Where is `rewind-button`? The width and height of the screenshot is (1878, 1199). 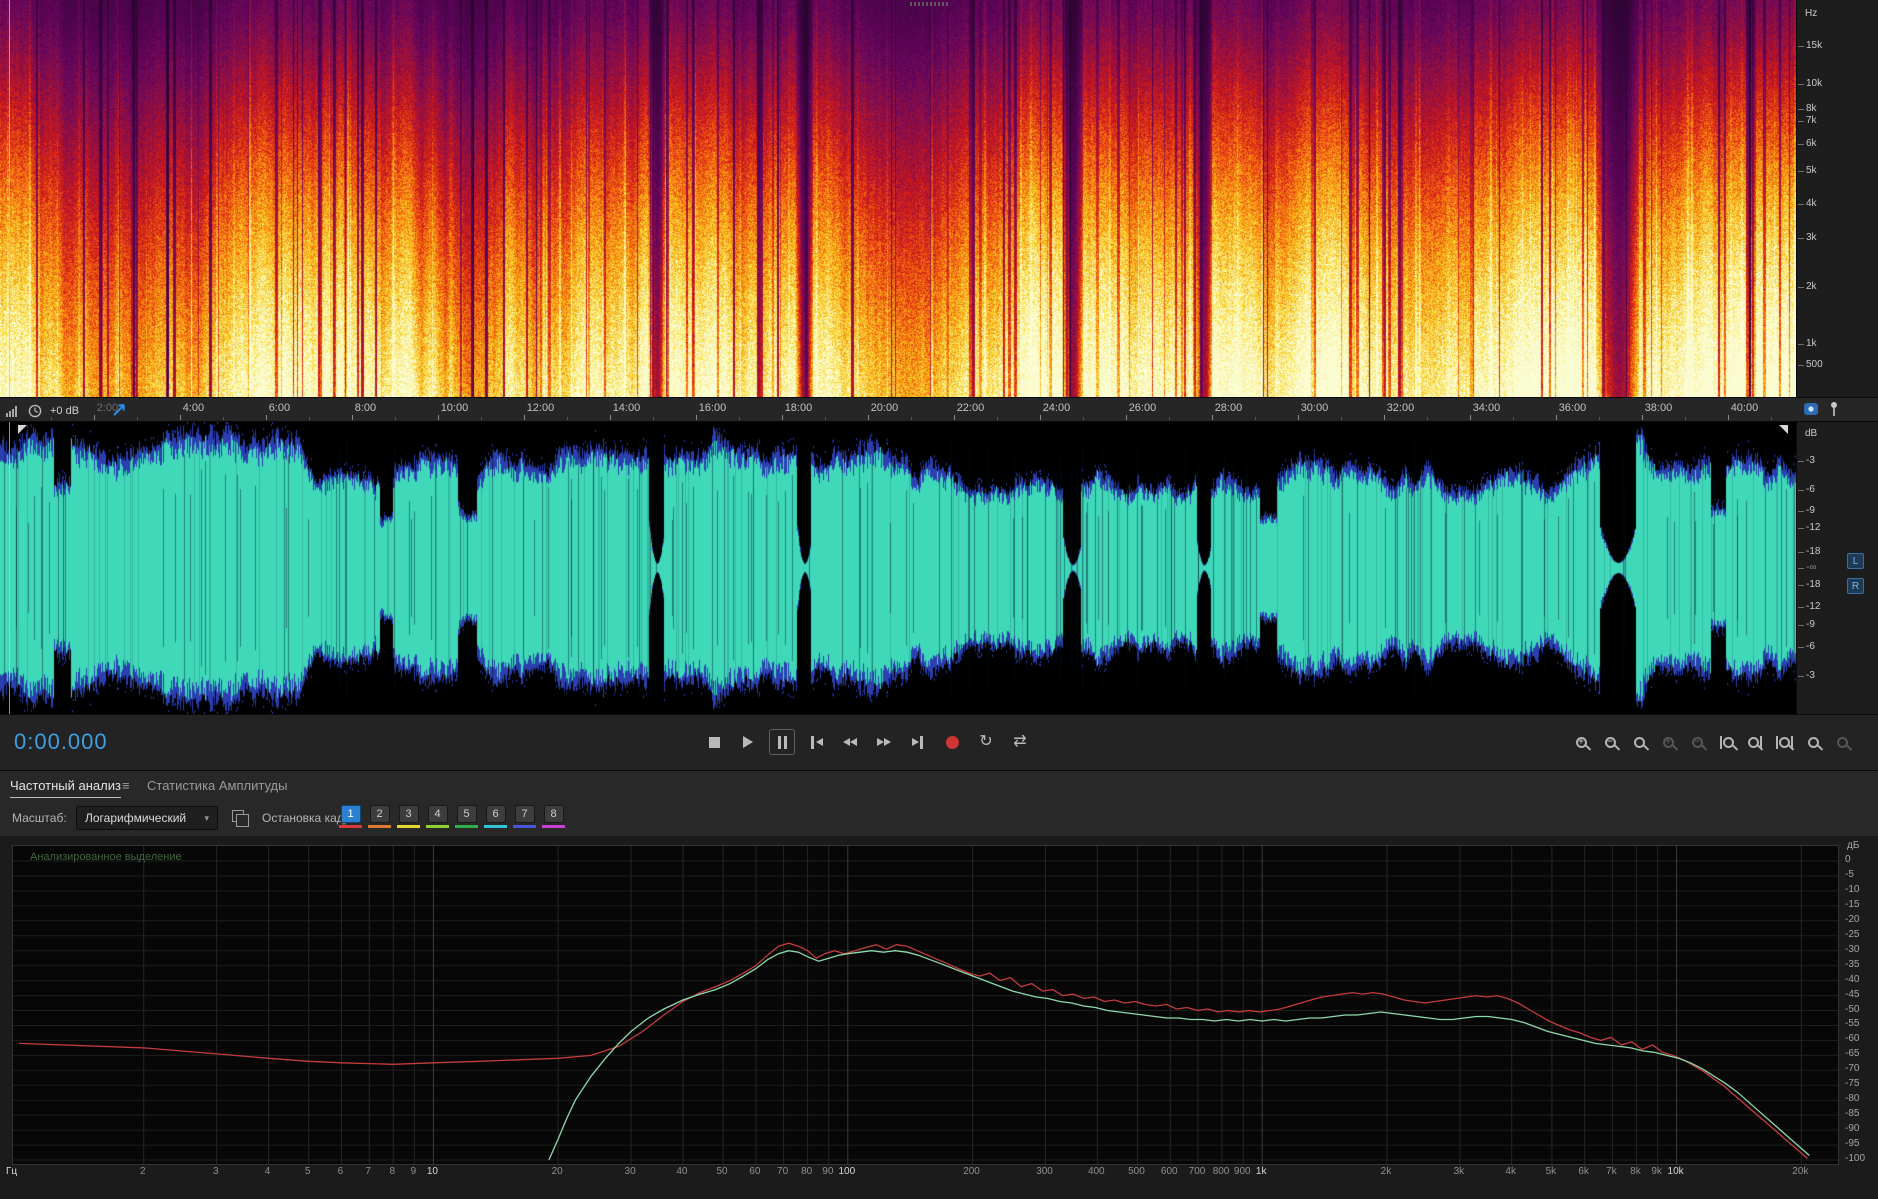 rewind-button is located at coordinates (850, 742).